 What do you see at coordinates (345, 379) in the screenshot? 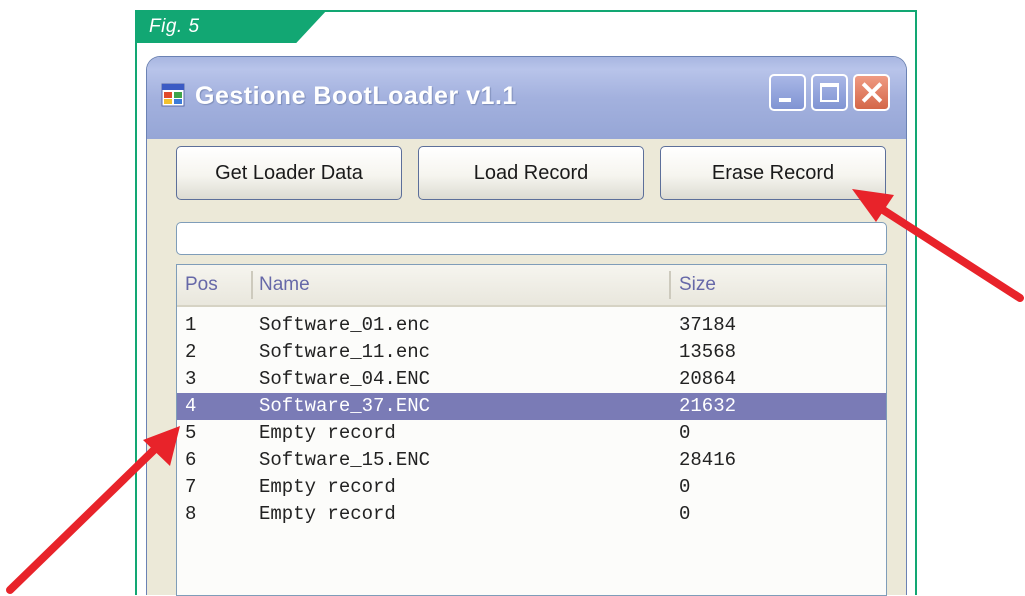
I see `cell-name: Software_04.ENC` at bounding box center [345, 379].